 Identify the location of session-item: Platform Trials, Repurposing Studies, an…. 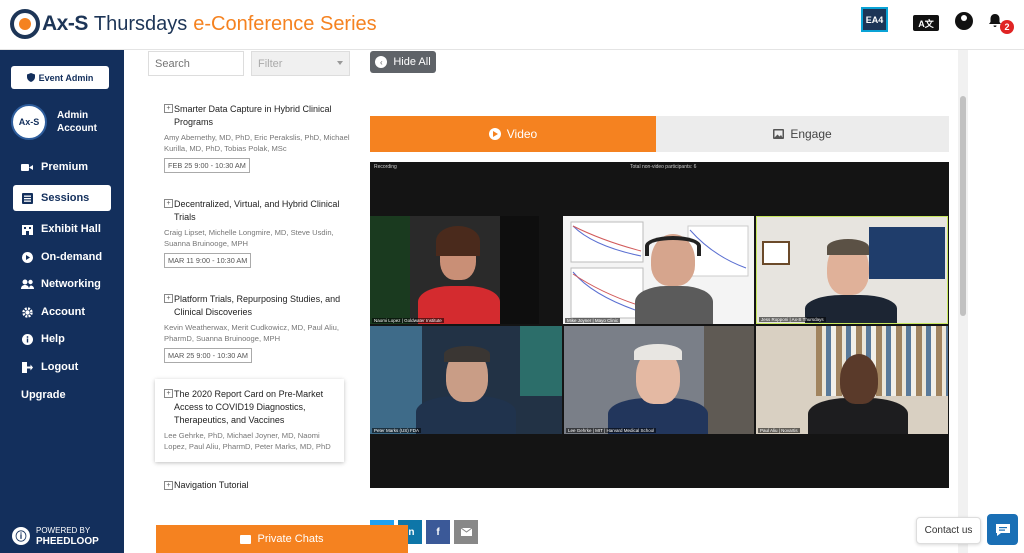
(259, 328).